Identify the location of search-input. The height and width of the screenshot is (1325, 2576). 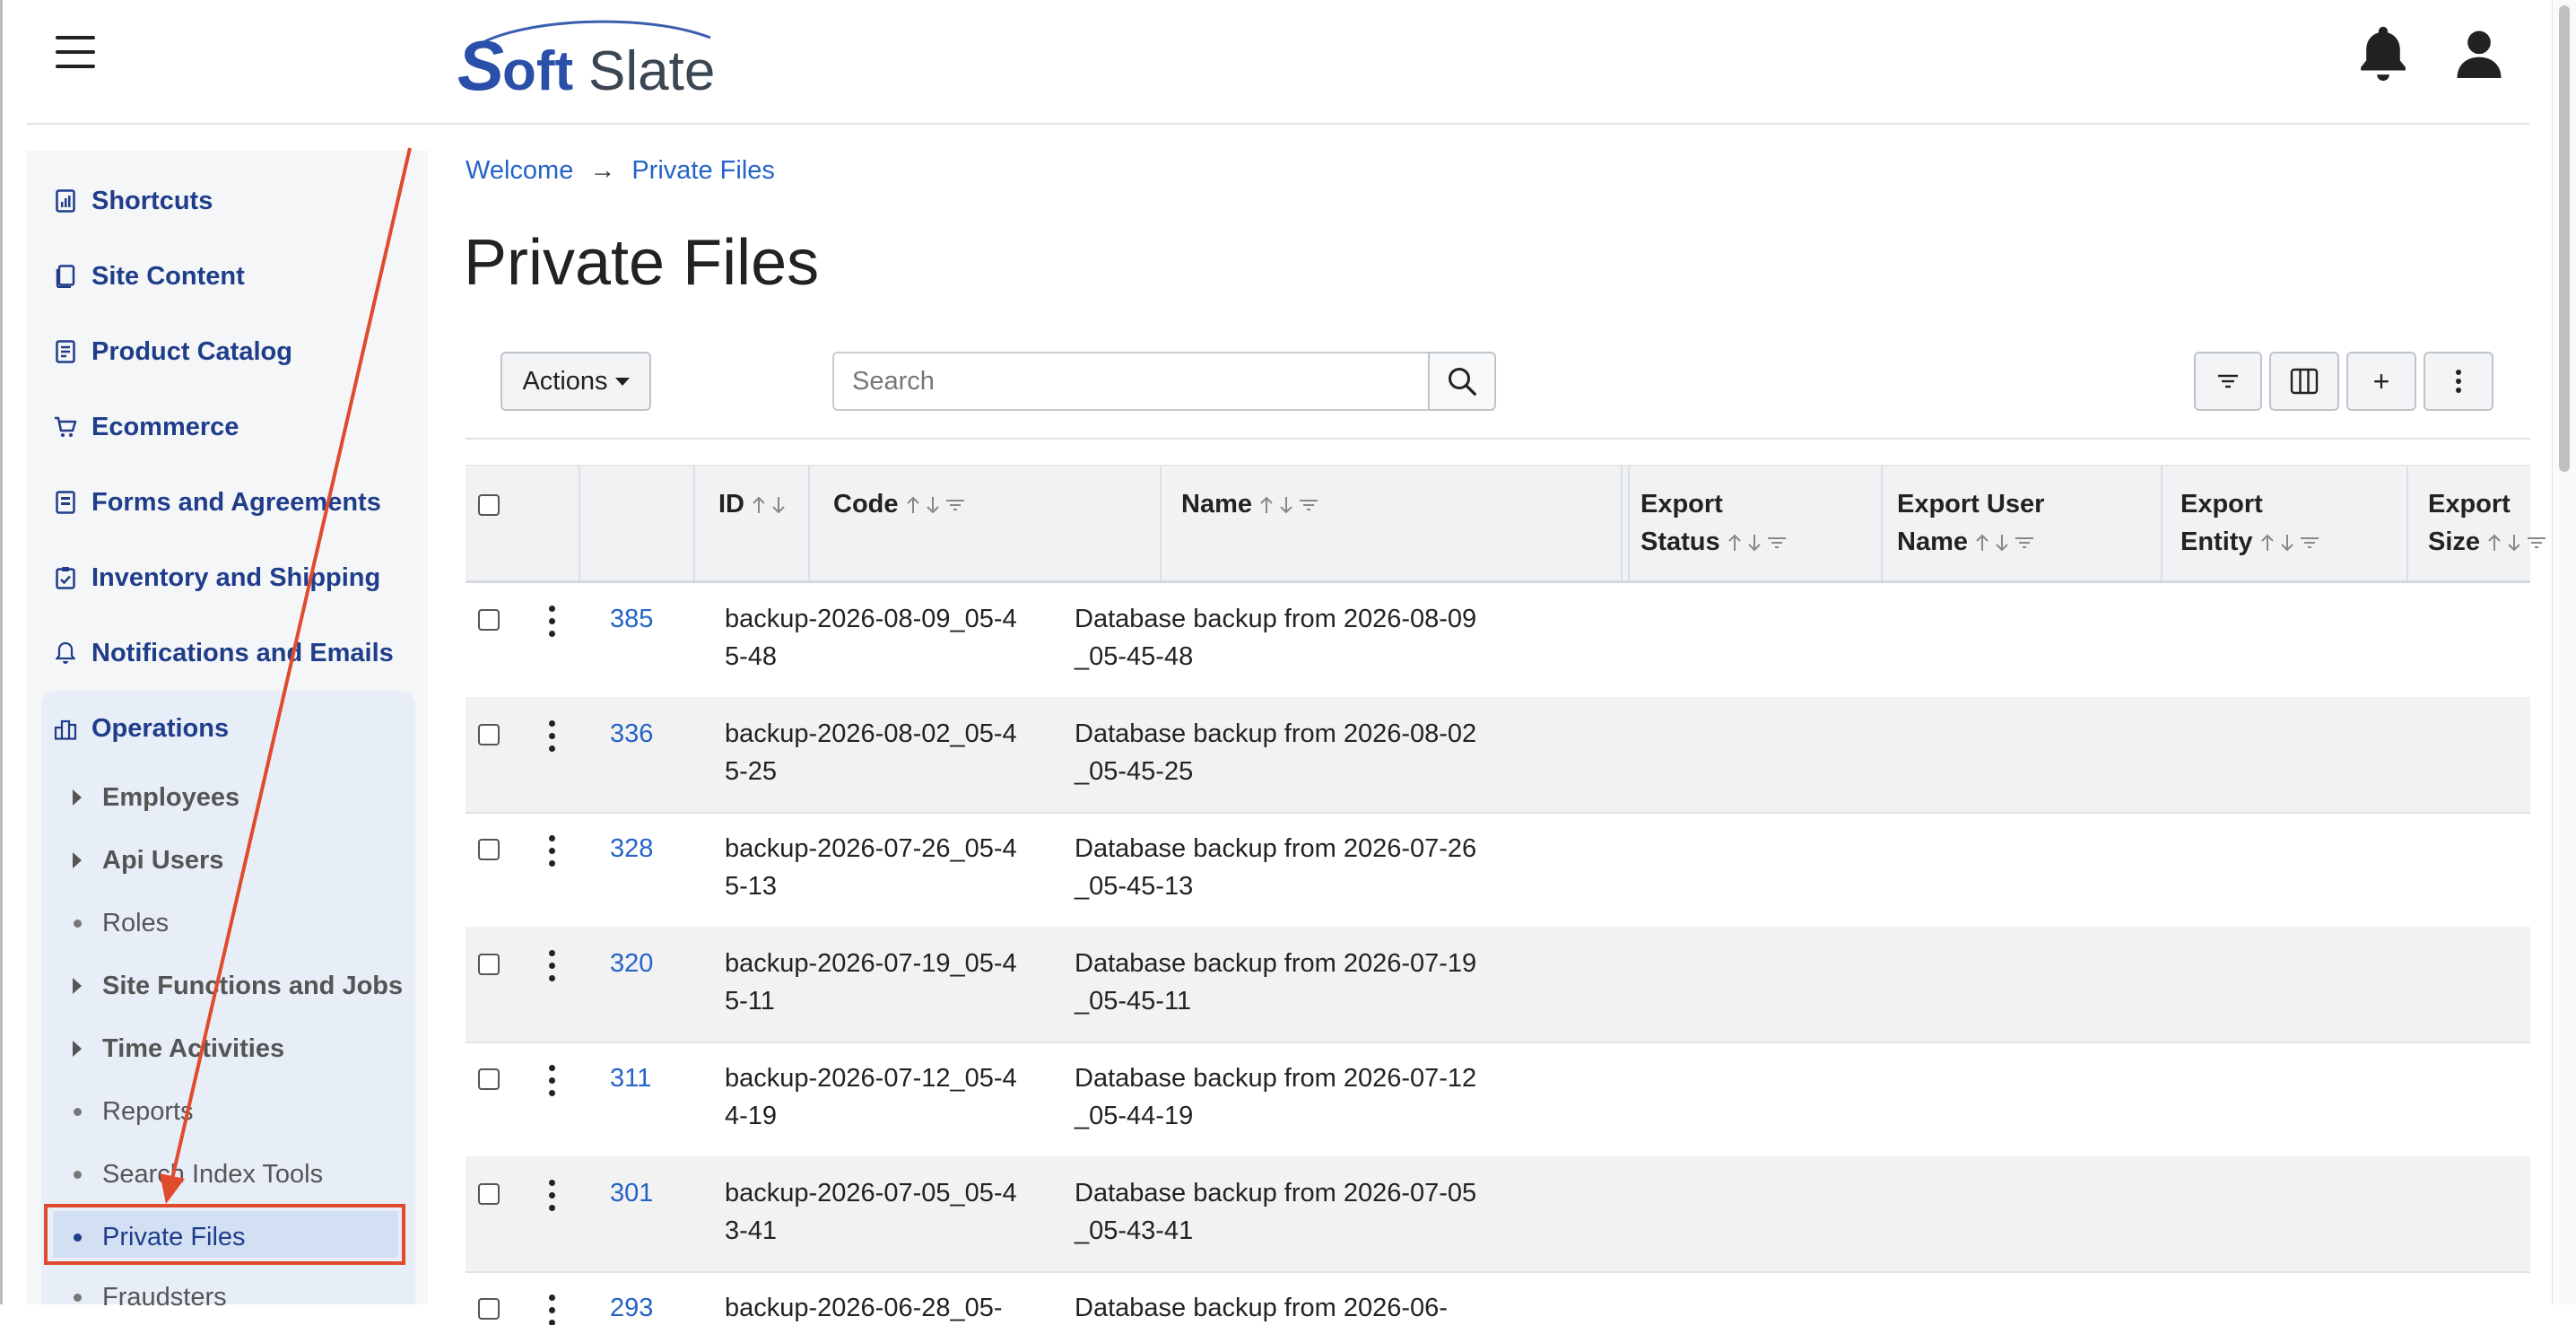
(1131, 381).